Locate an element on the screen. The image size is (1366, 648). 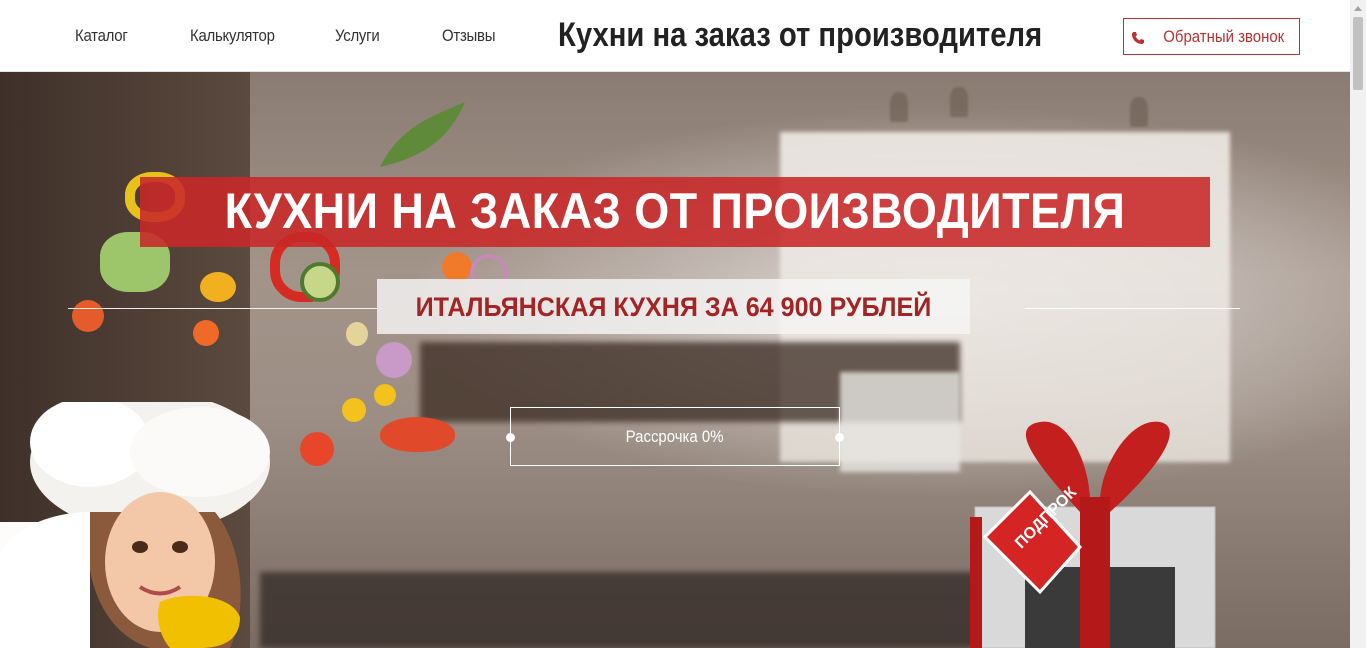
leaf-icon is located at coordinates (422, 134).